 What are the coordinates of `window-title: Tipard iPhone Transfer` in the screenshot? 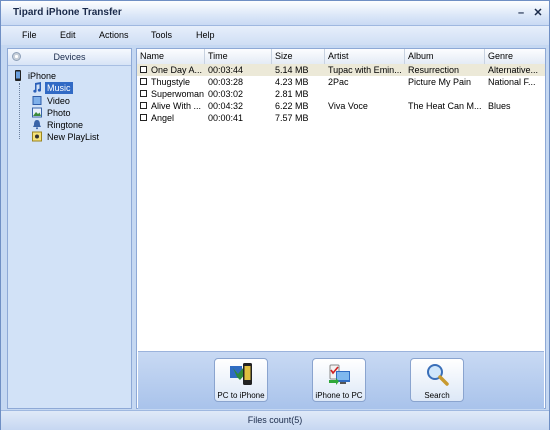 It's located at (67, 12).